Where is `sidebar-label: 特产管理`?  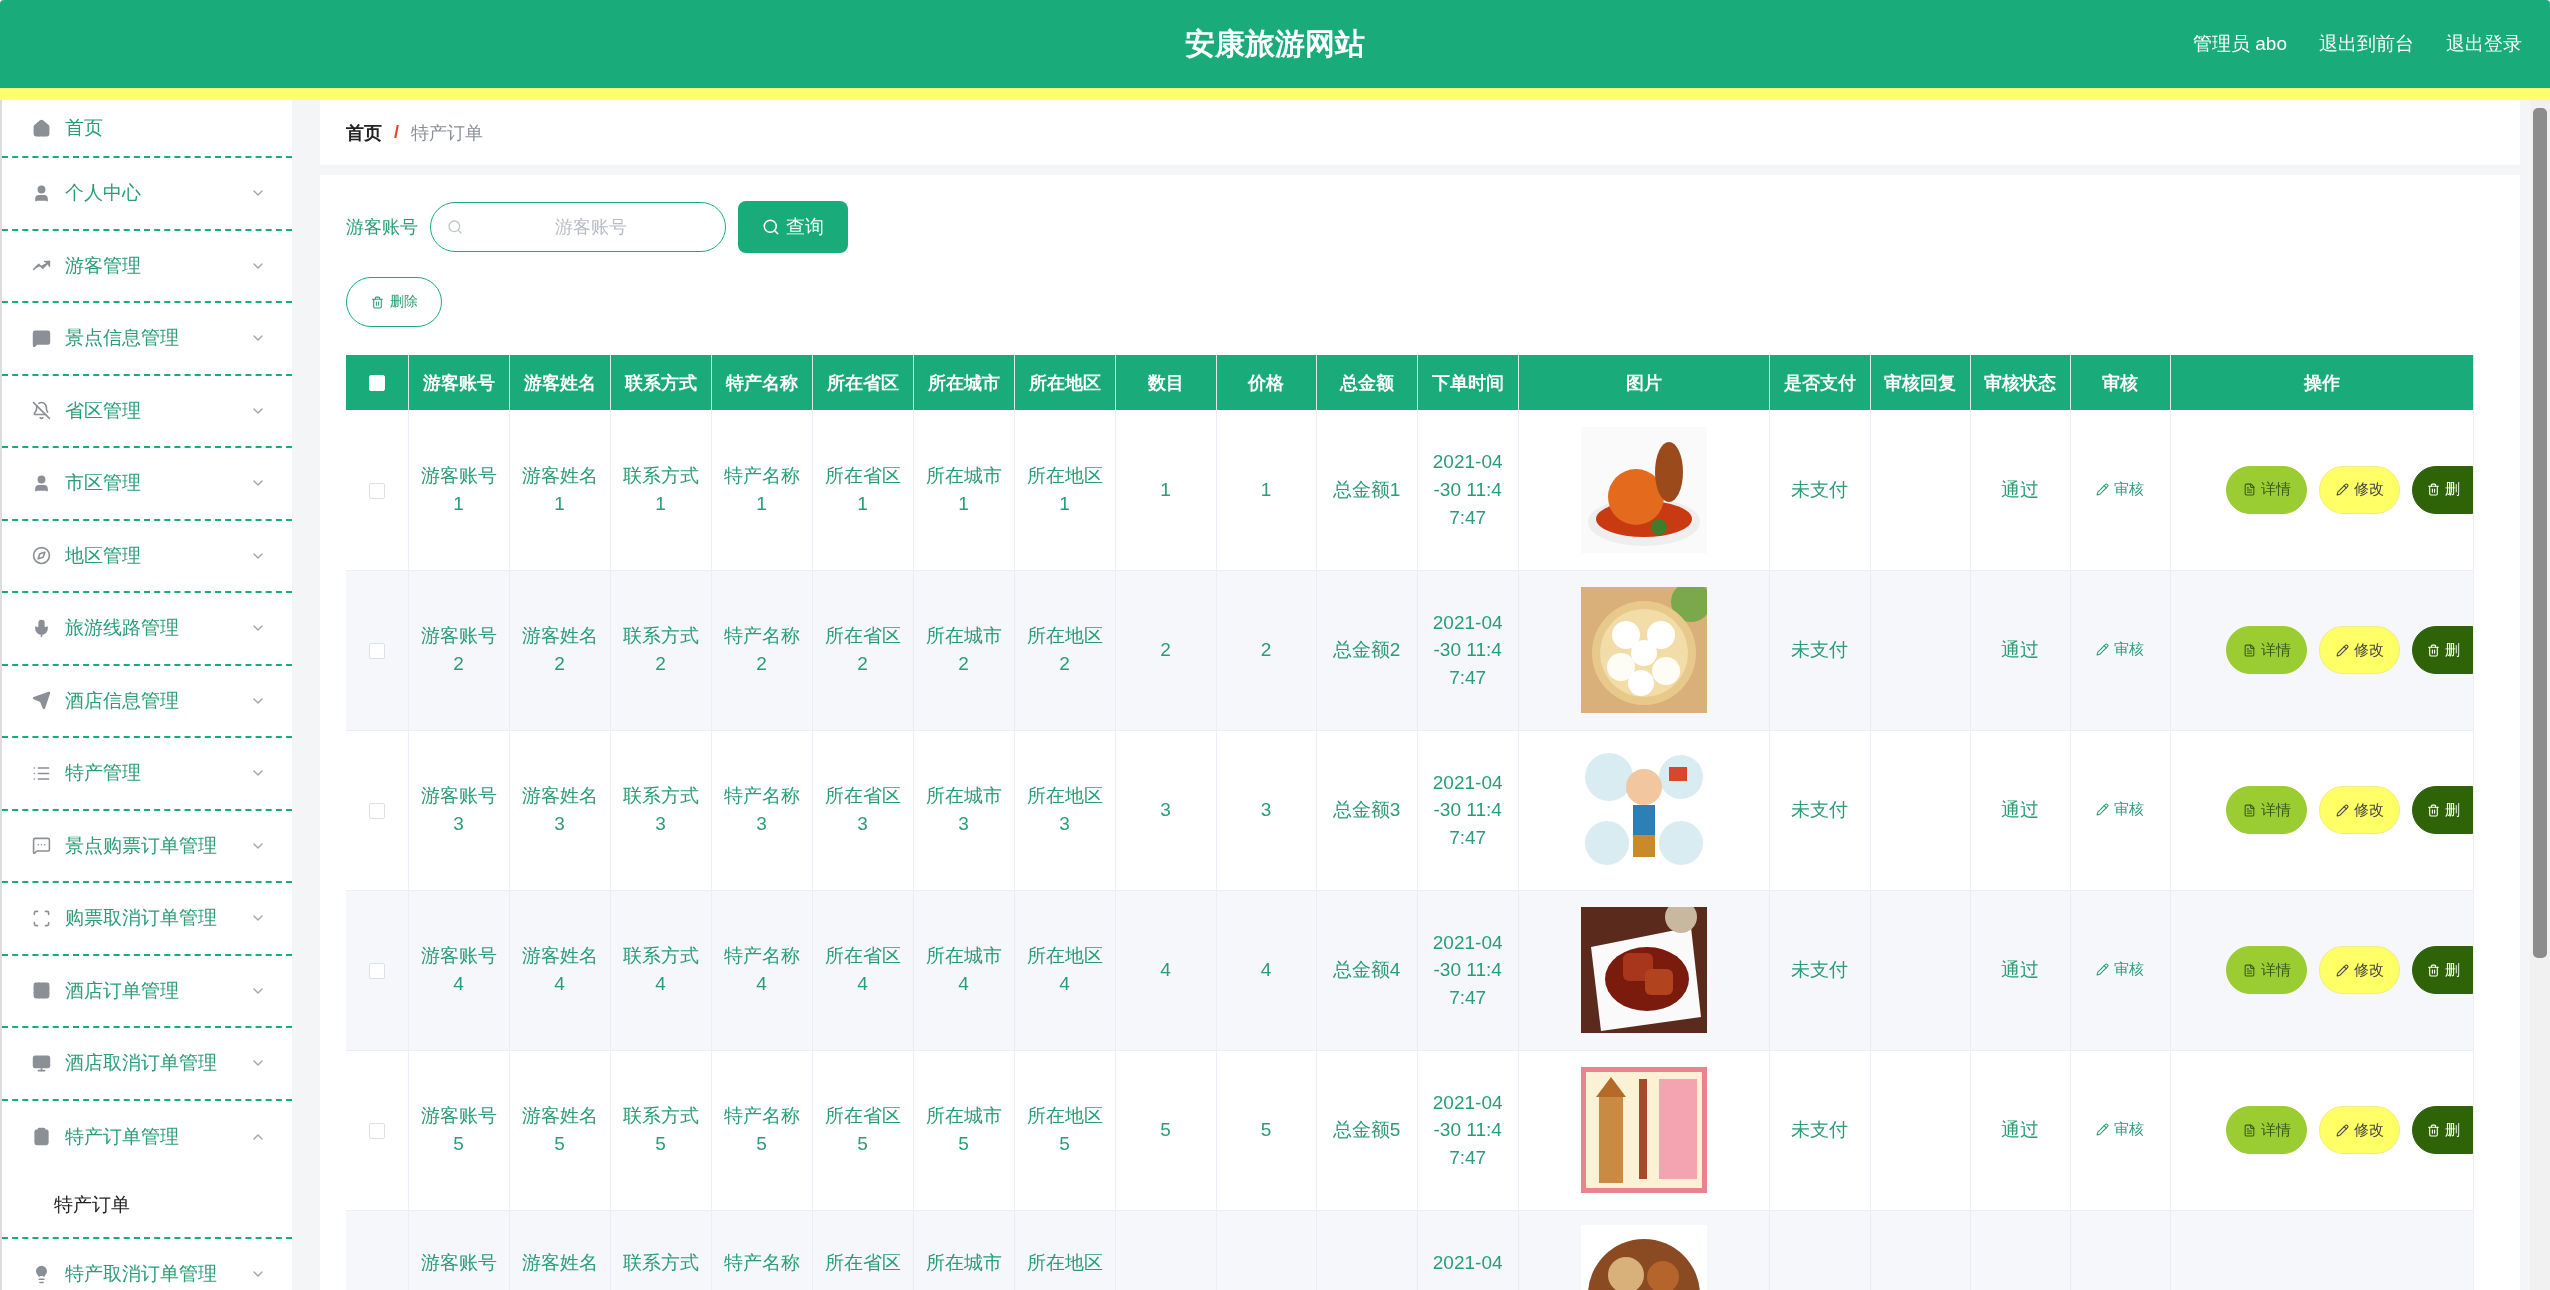
sidebar-label: 特产管理 is located at coordinates (103, 773).